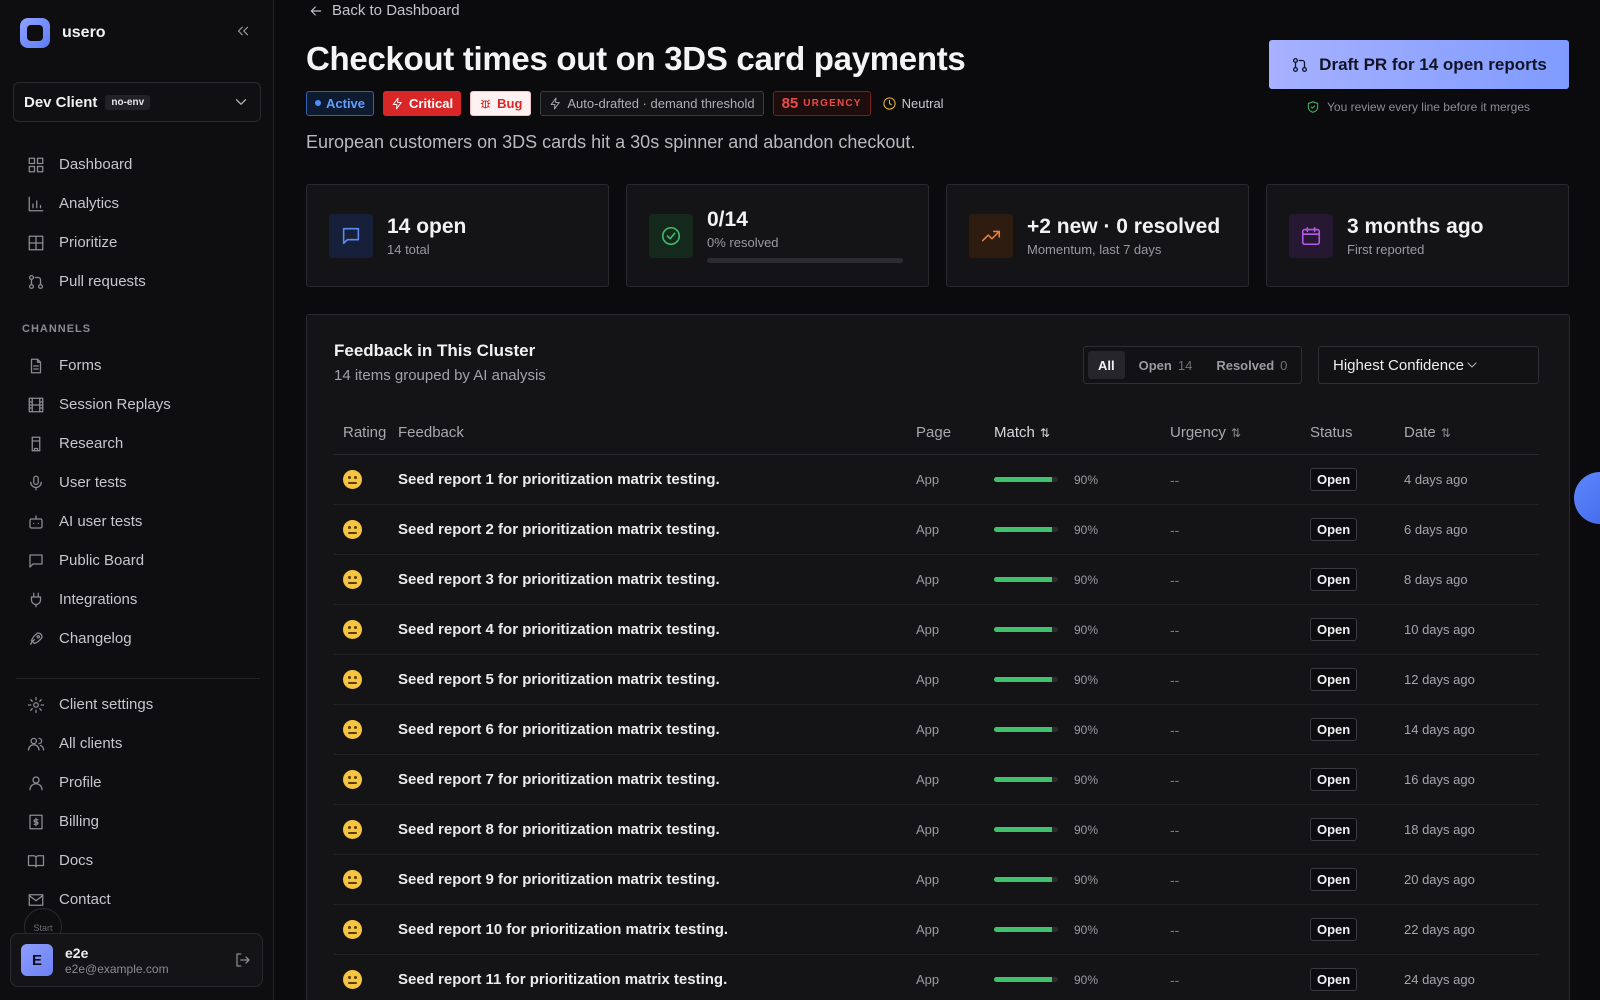 The width and height of the screenshot is (1600, 1000). What do you see at coordinates (36, 639) in the screenshot?
I see `rocket-icon` at bounding box center [36, 639].